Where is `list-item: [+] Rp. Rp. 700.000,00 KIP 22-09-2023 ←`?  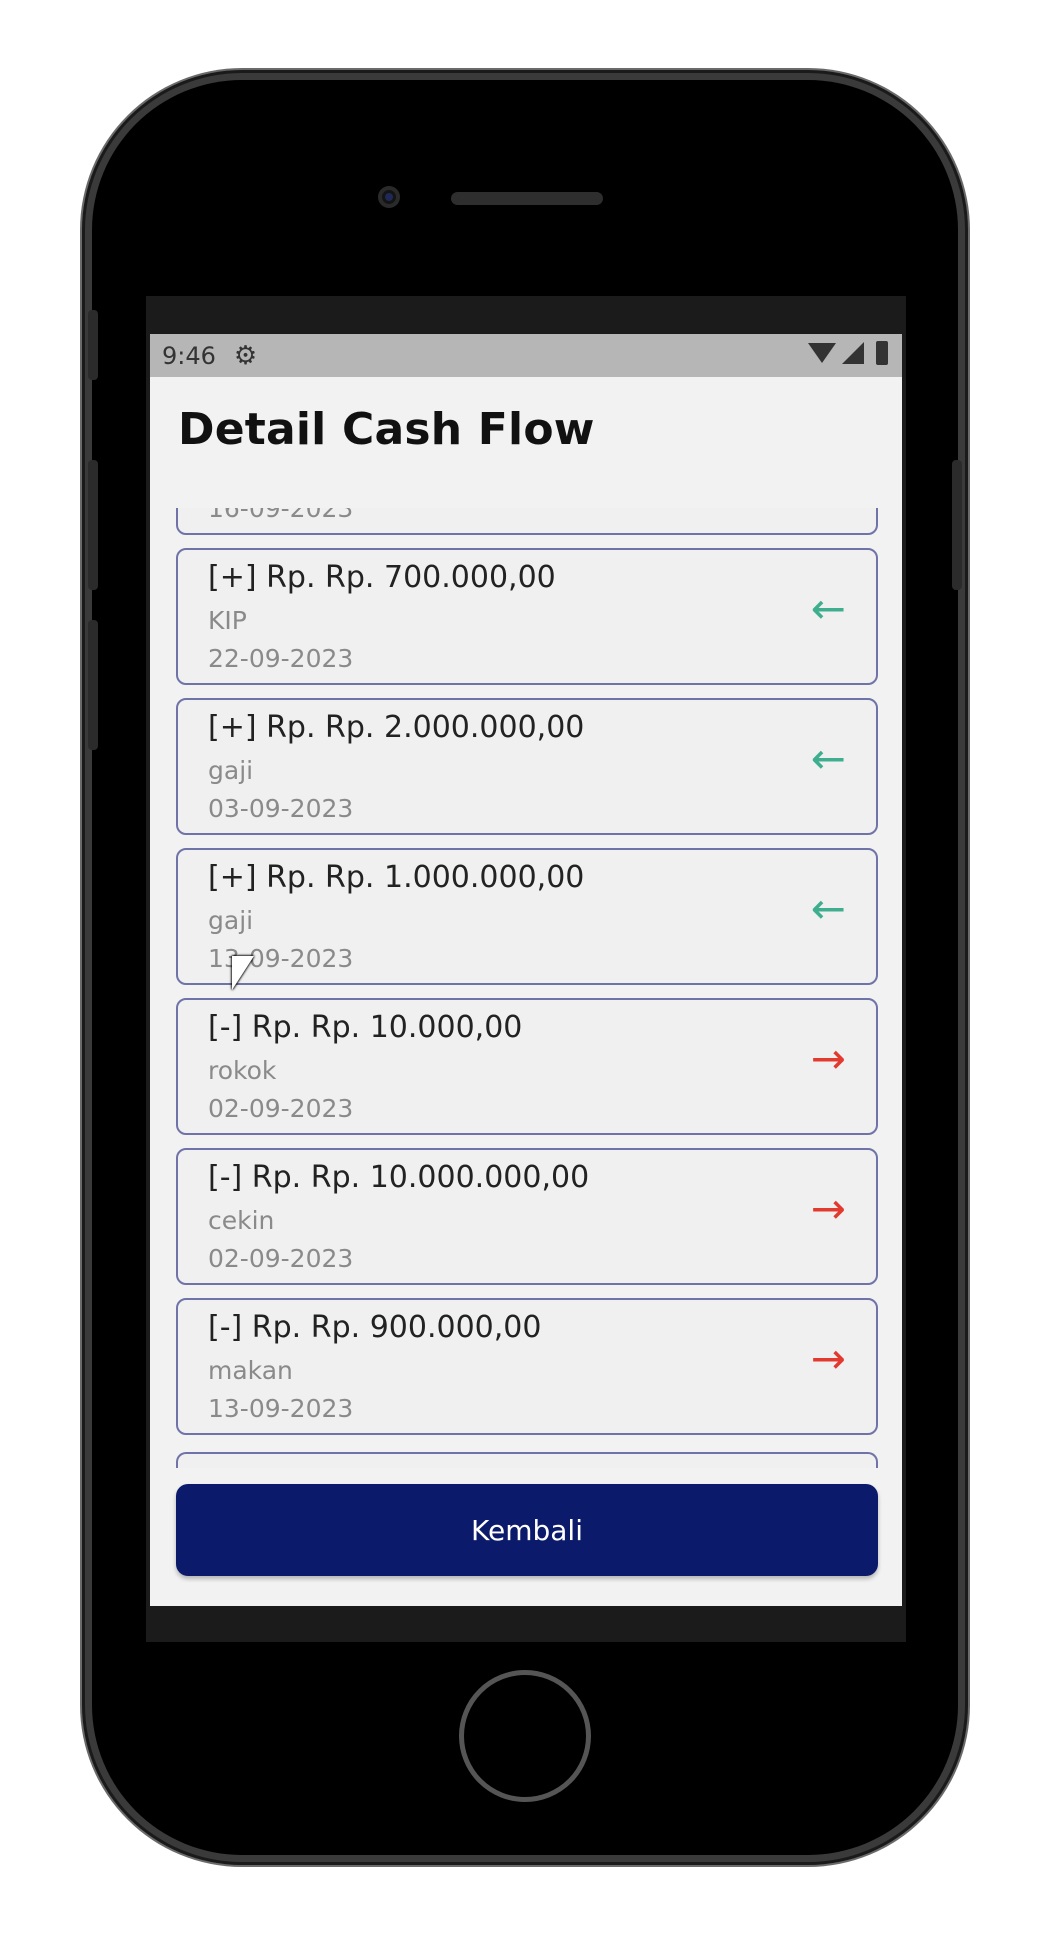 list-item: [+] Rp. Rp. 700.000,00 KIP 22-09-2023 ← is located at coordinates (527, 616).